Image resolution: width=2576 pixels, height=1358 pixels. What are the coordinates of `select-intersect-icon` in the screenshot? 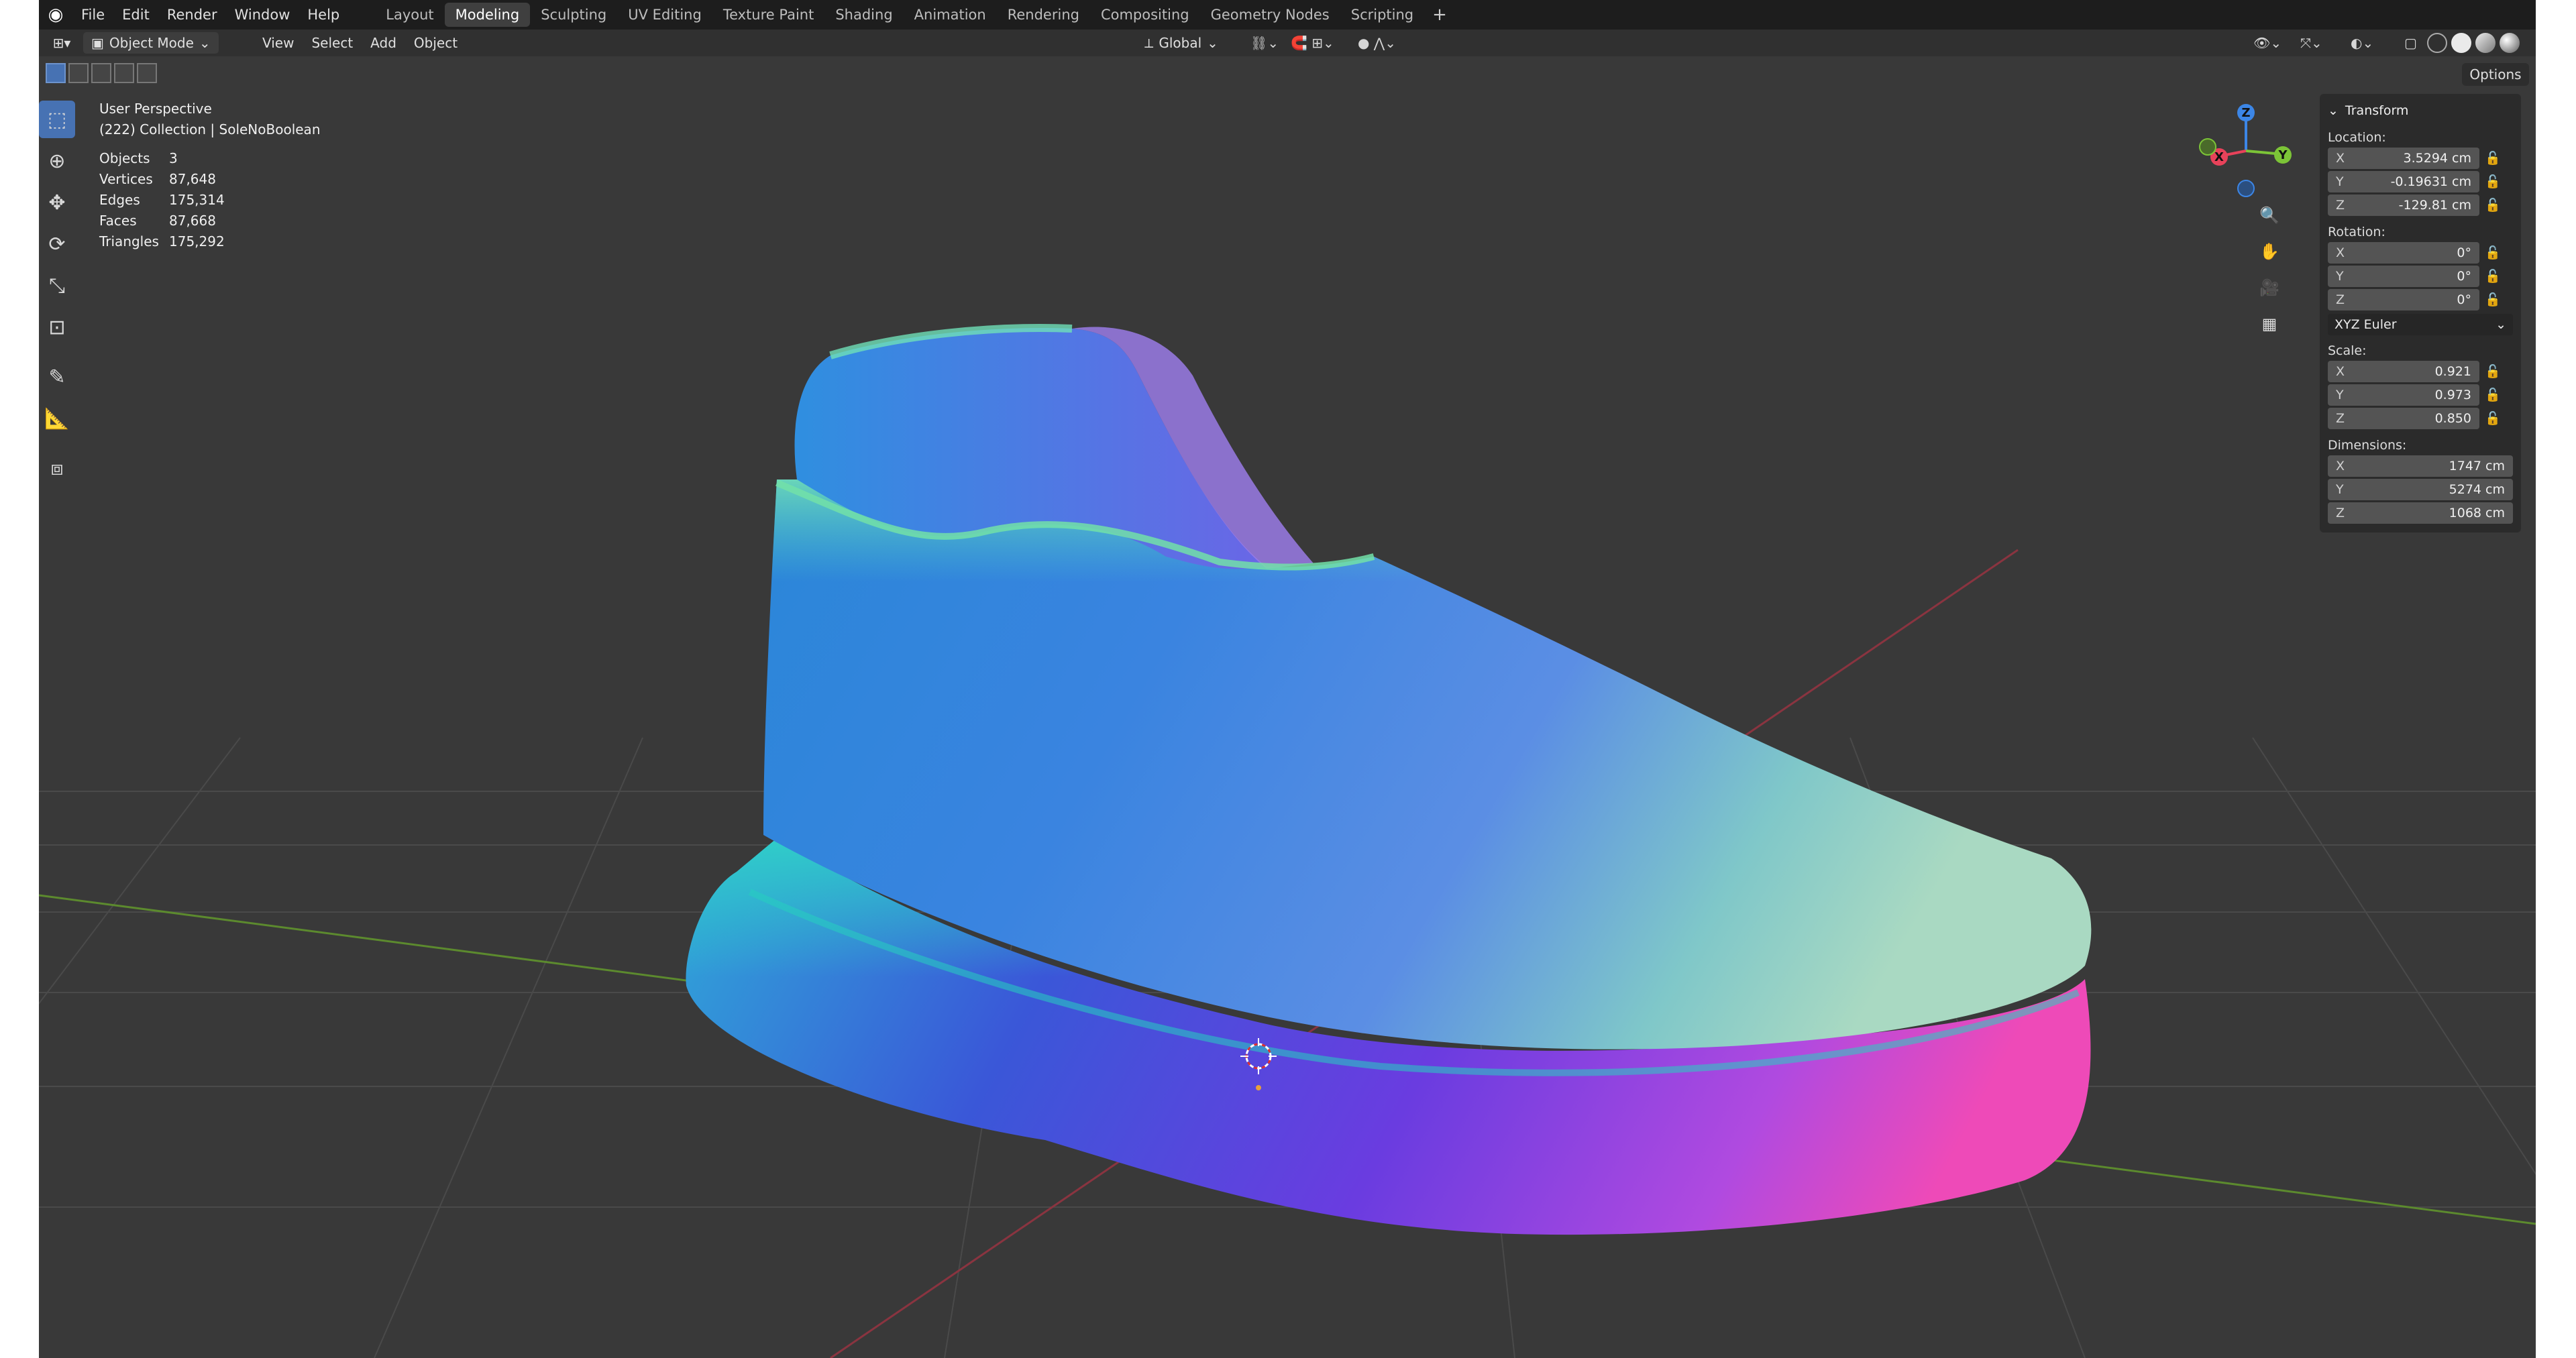 It's located at (147, 73).